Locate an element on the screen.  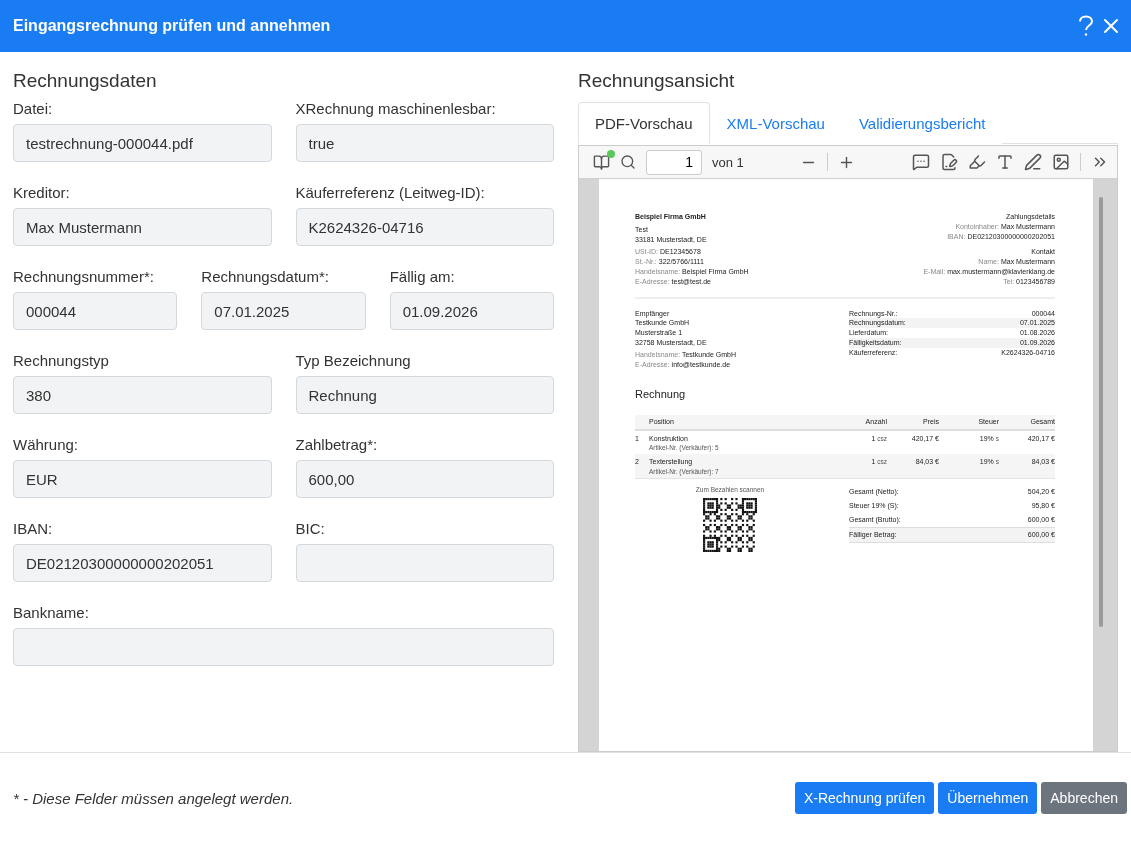
status-dot is located at coordinates (611, 153).